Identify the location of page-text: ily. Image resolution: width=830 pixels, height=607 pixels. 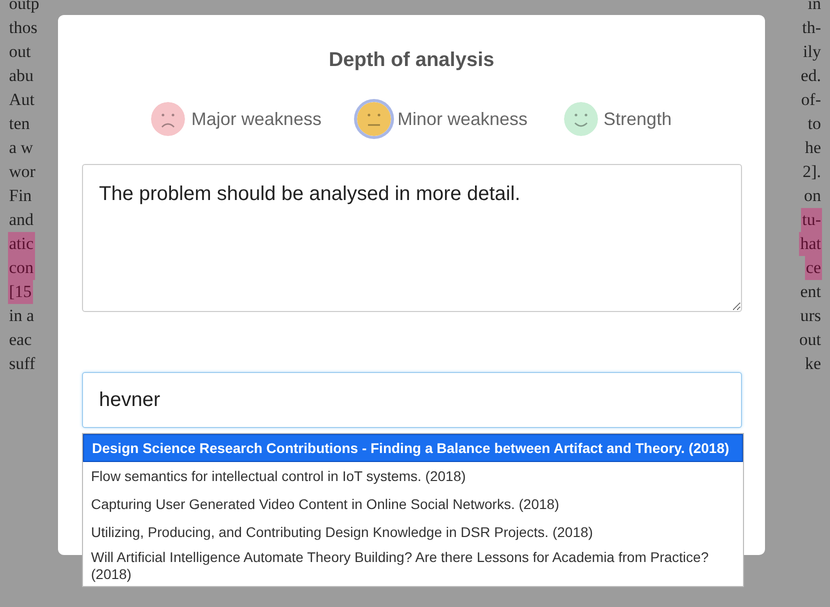
(812, 52).